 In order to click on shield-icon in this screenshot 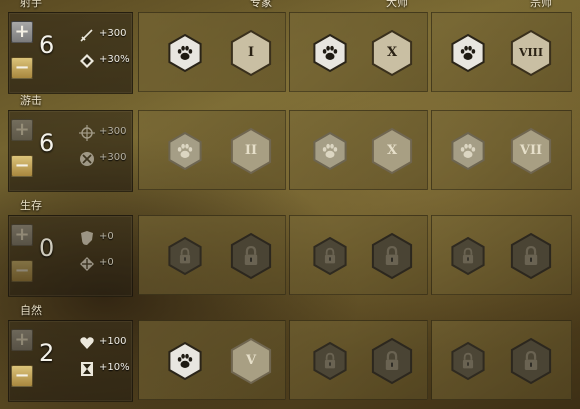, I will do `click(87, 238)`.